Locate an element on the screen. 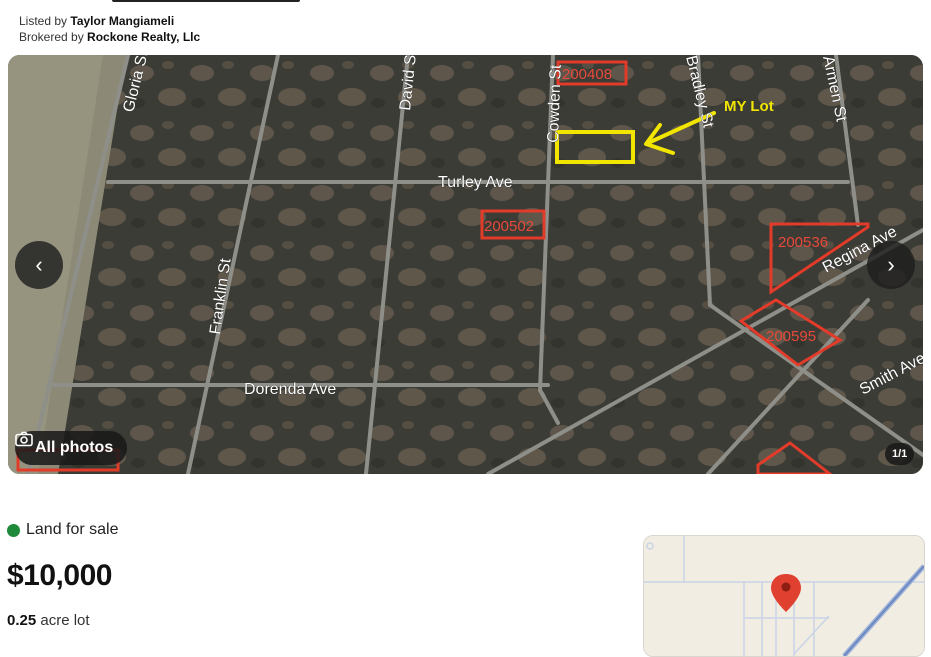 Image resolution: width=931 pixels, height=657 pixels. listing-price: $10,000 is located at coordinates (59, 575).